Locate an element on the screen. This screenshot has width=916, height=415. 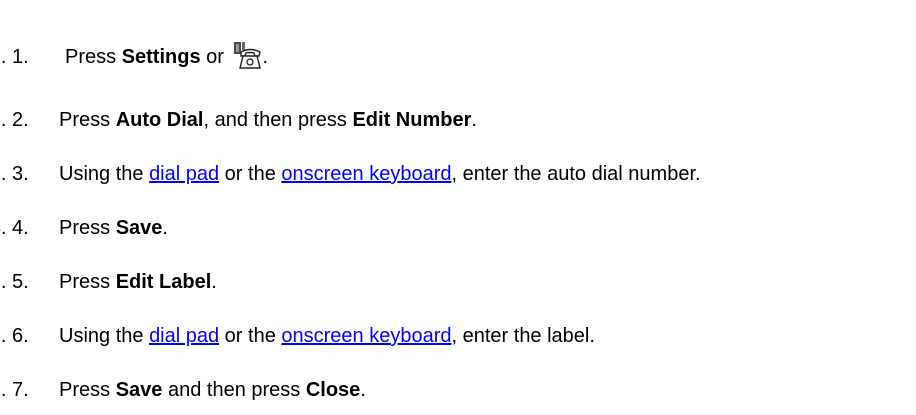
step-number: 2. is located at coordinates (20, 120).